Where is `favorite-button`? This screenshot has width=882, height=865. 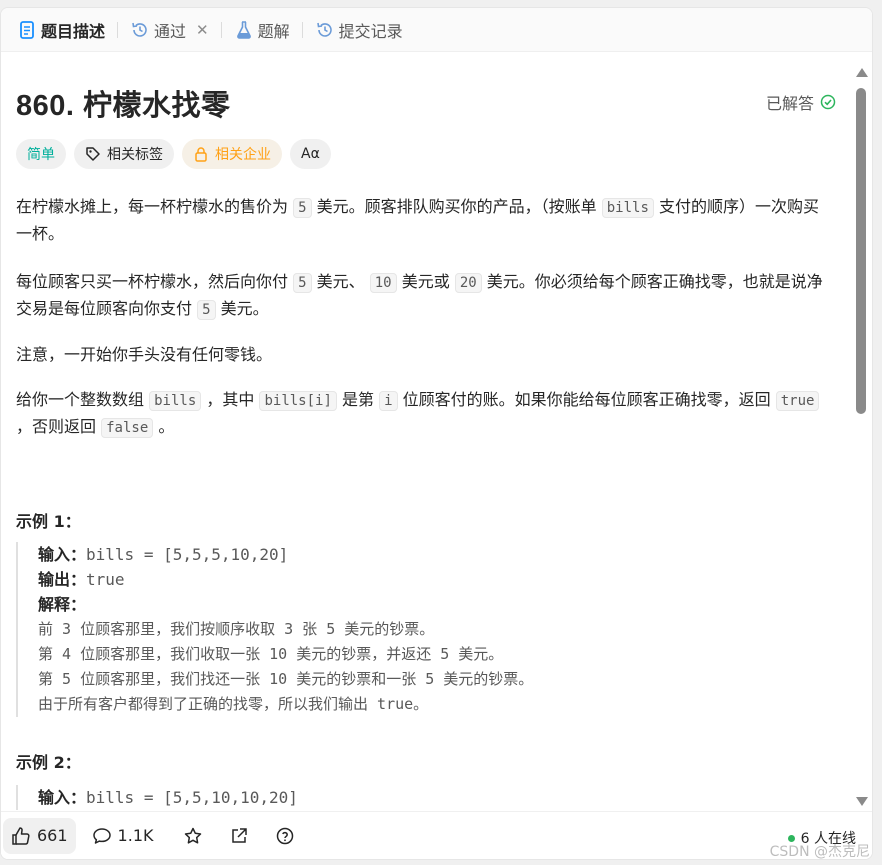 favorite-button is located at coordinates (196, 836).